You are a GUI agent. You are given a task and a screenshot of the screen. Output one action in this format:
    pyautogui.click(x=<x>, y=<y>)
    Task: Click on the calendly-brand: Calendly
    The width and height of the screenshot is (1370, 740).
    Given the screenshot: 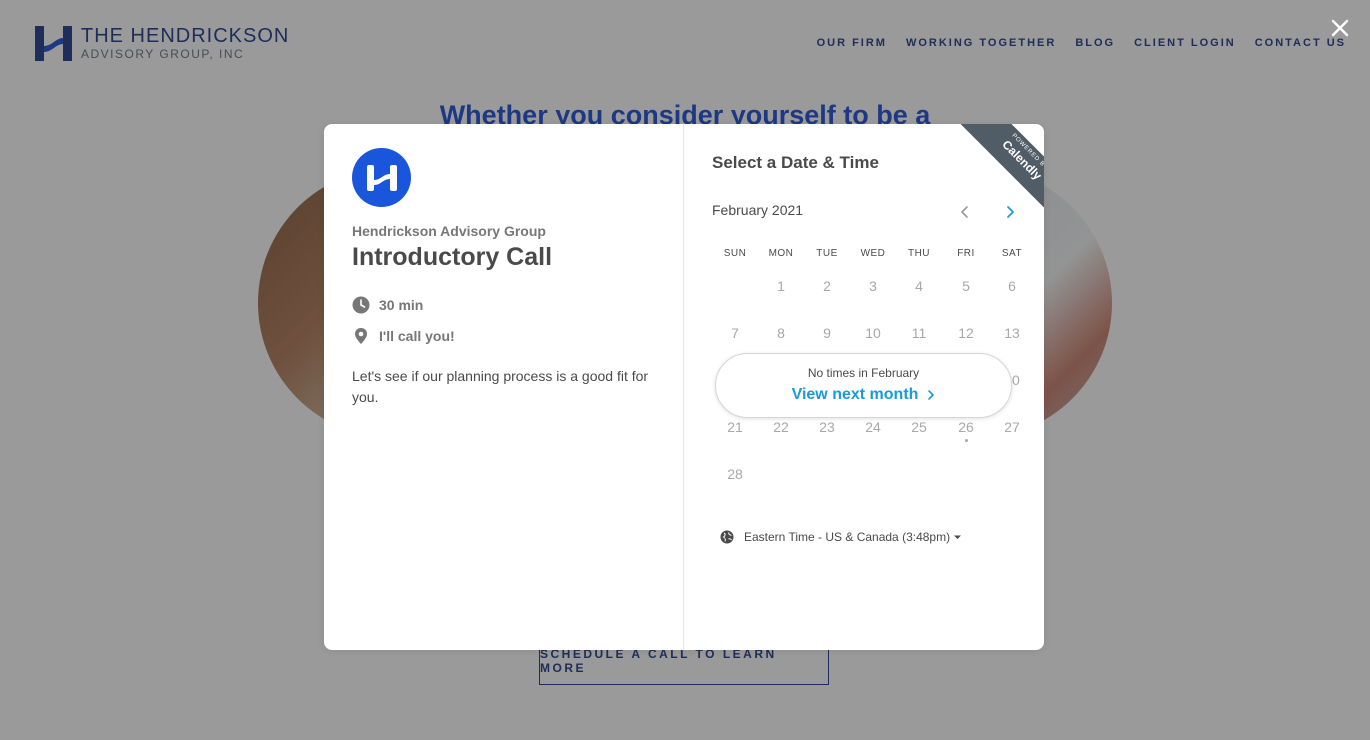 What is the action you would take?
    pyautogui.click(x=1021, y=160)
    